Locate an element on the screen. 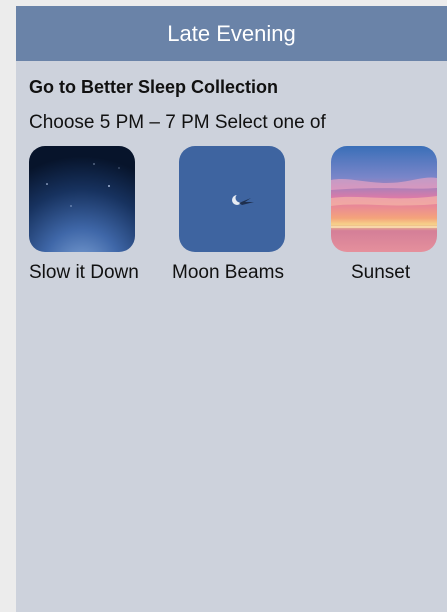  header-title: Late Evening is located at coordinates (231, 33).